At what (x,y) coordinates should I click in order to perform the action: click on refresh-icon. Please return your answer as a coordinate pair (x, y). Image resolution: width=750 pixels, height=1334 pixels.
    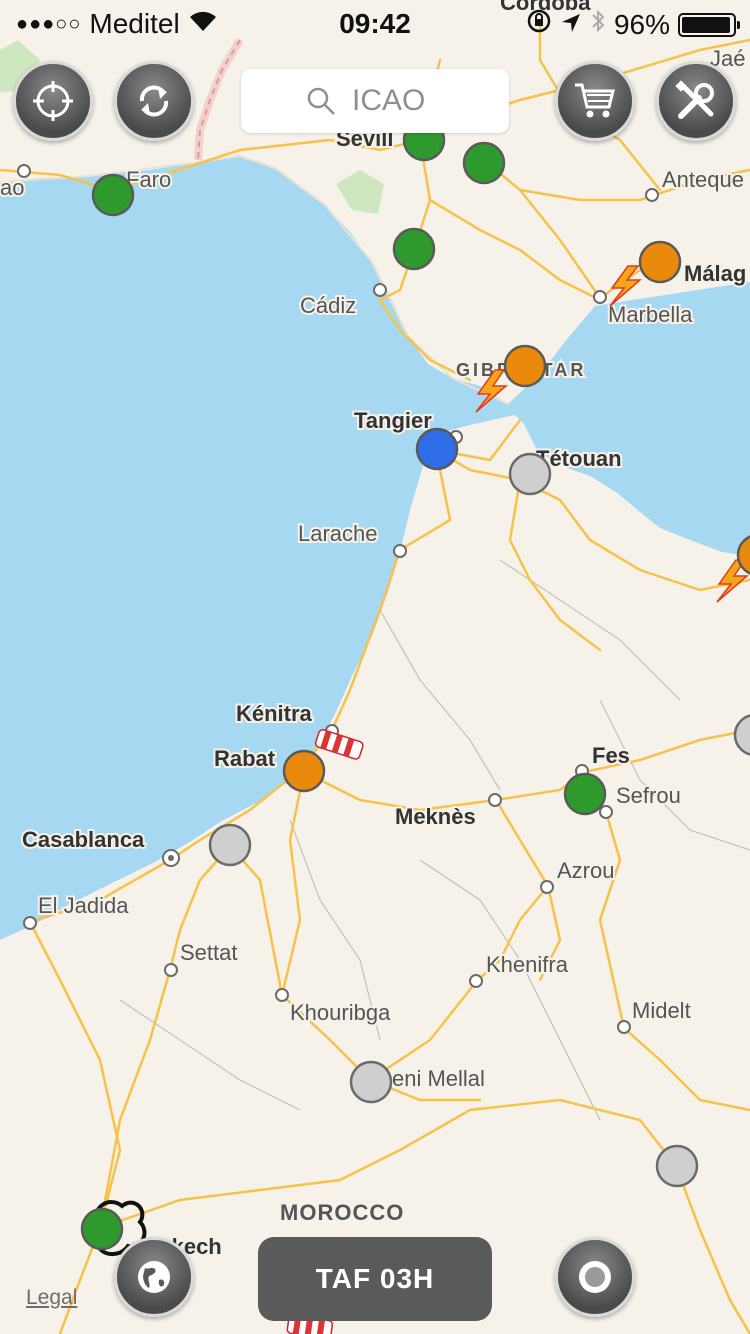
    Looking at the image, I should click on (154, 101).